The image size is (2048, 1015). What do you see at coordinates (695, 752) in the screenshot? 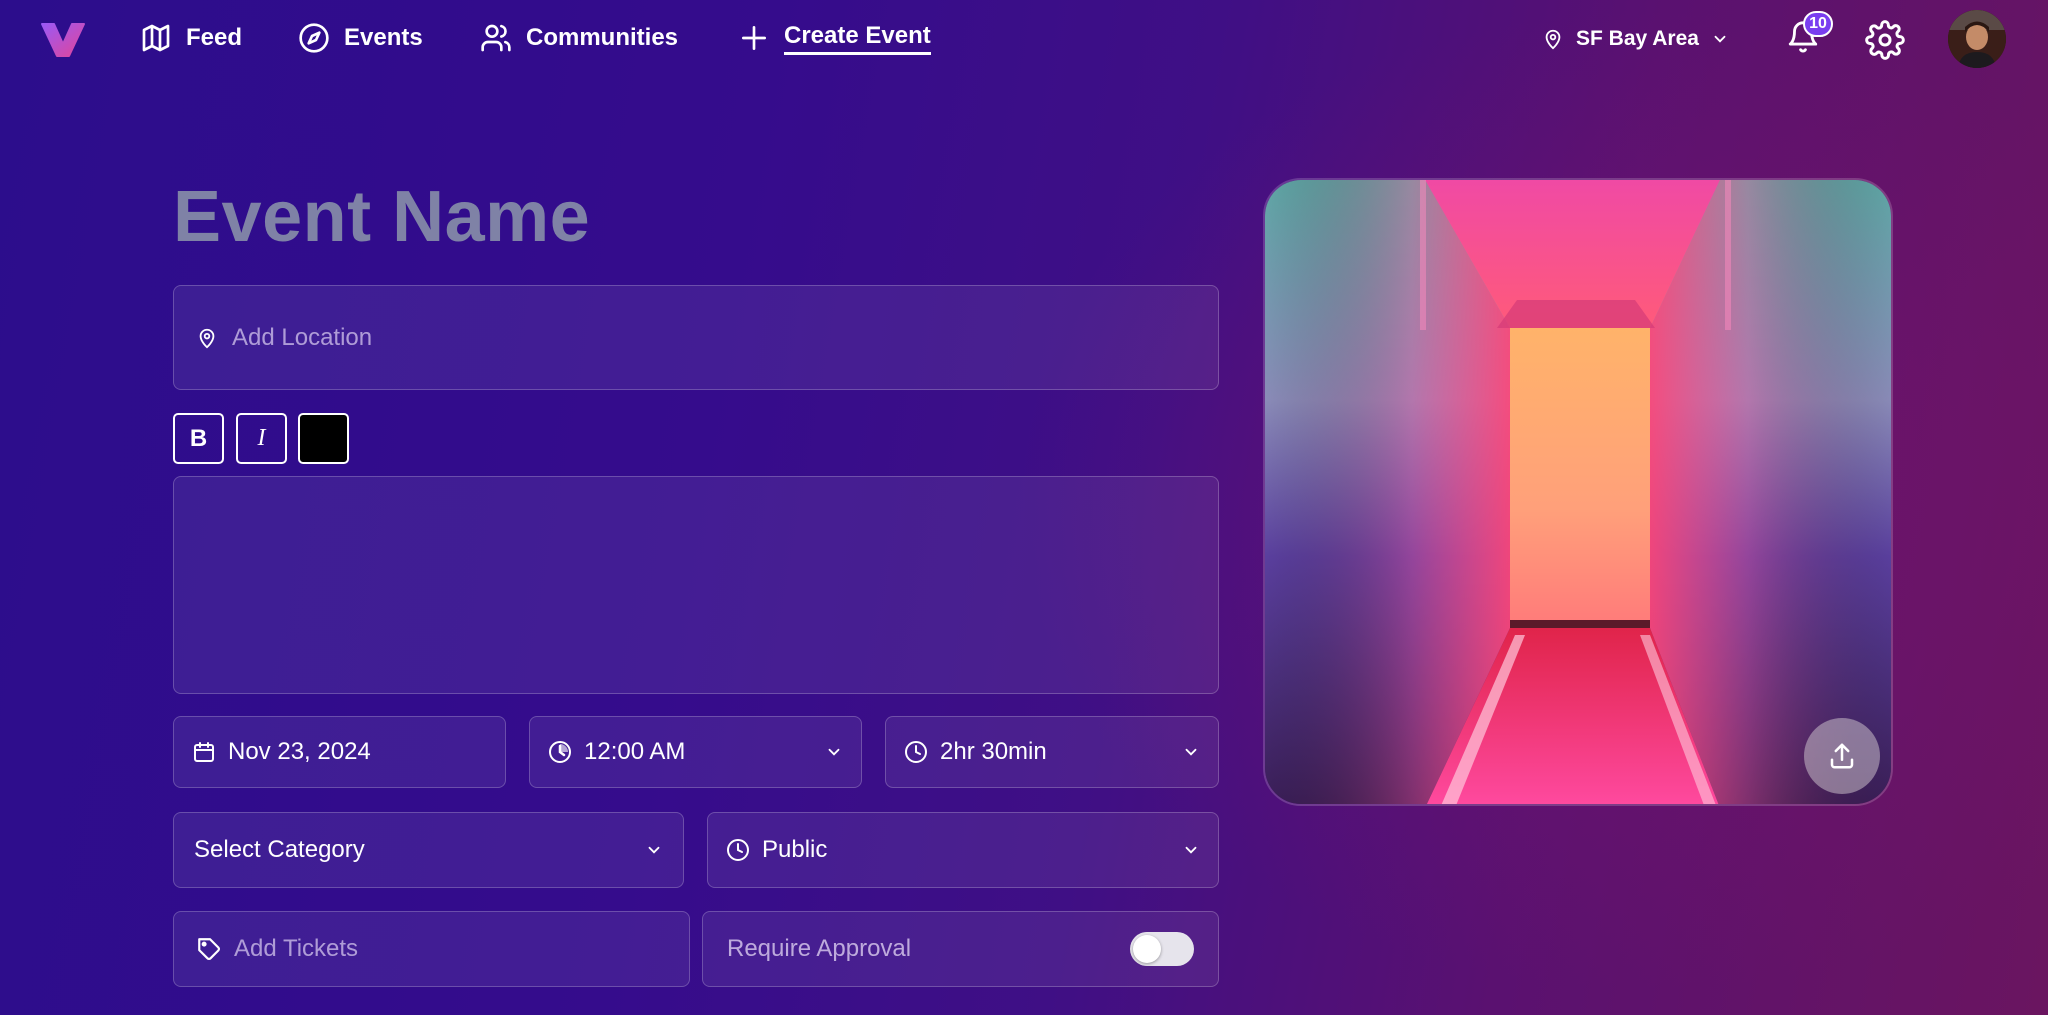
I see `start-time-select: 12:00 AM` at bounding box center [695, 752].